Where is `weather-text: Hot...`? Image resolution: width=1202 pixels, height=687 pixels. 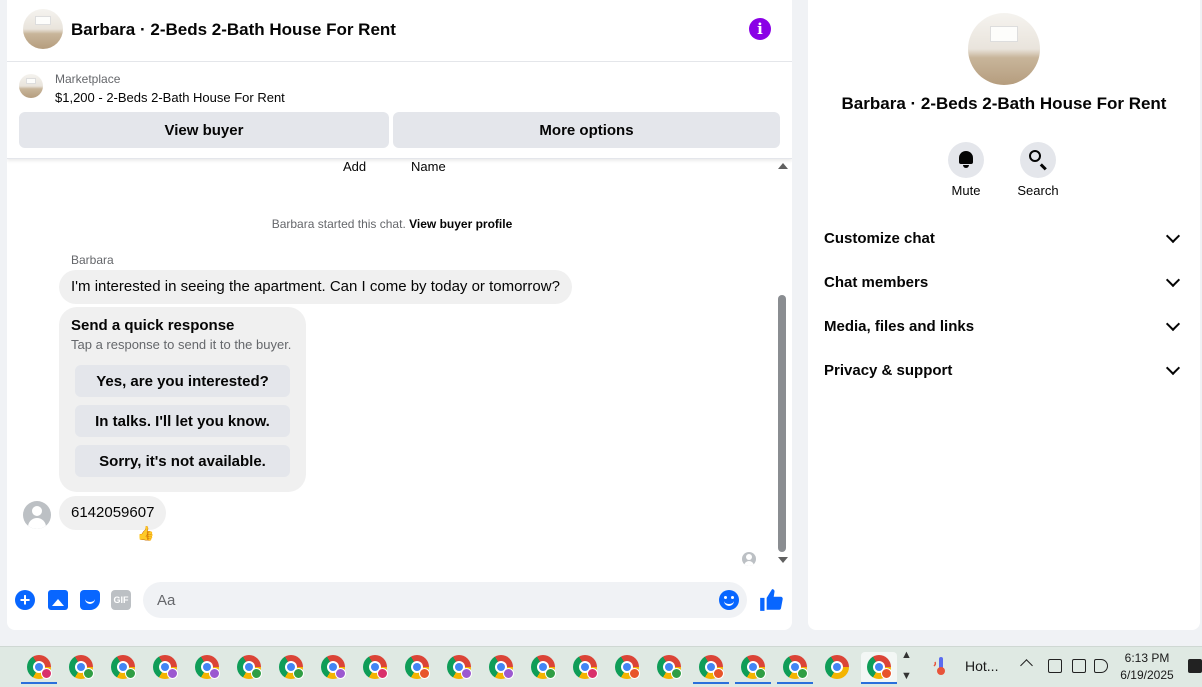 weather-text: Hot... is located at coordinates (981, 666).